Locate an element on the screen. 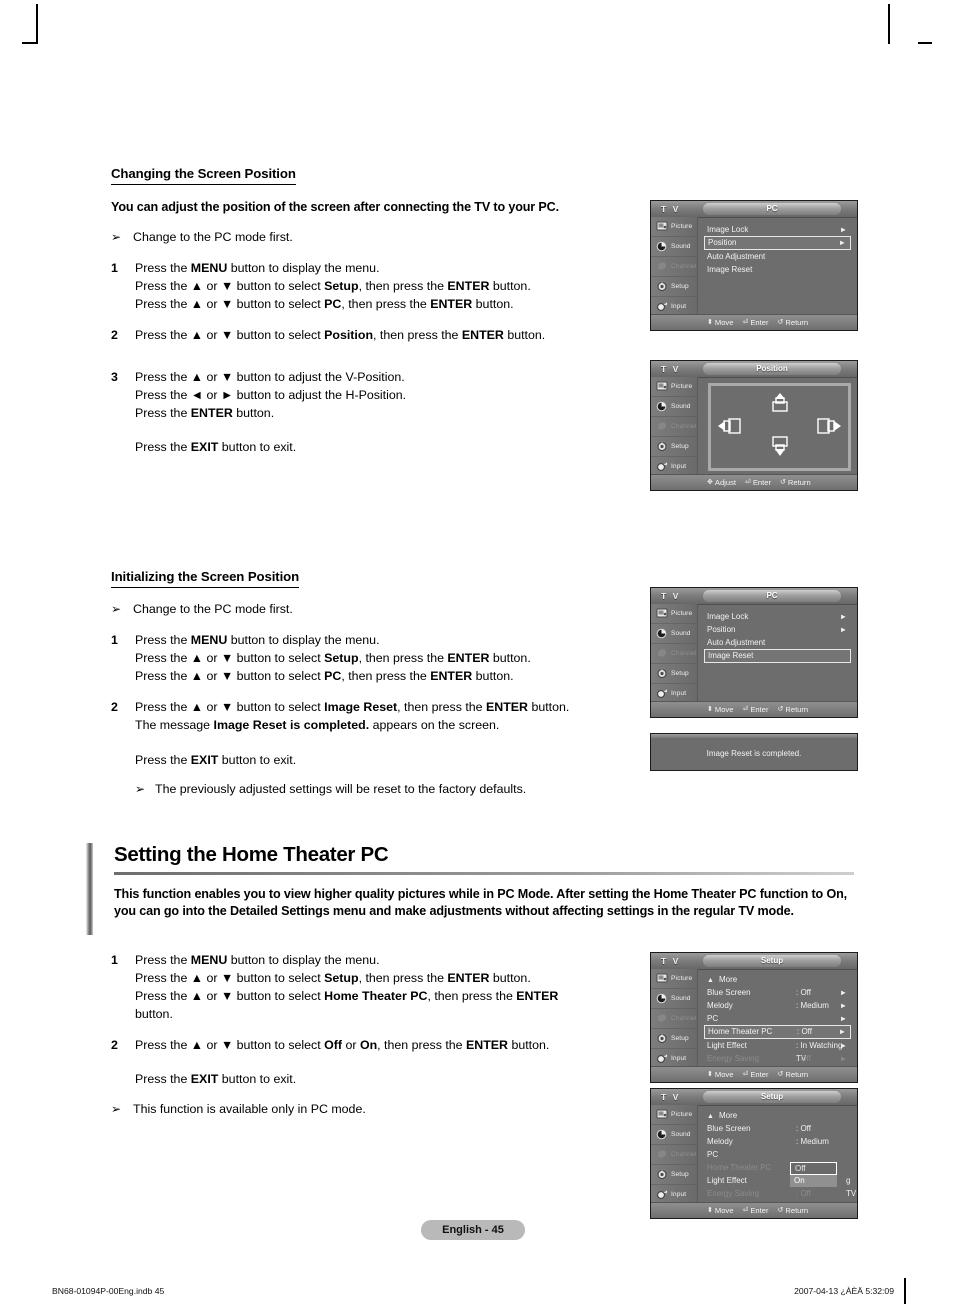 The width and height of the screenshot is (954, 1310). menu-label: Melody is located at coordinates (720, 1005).